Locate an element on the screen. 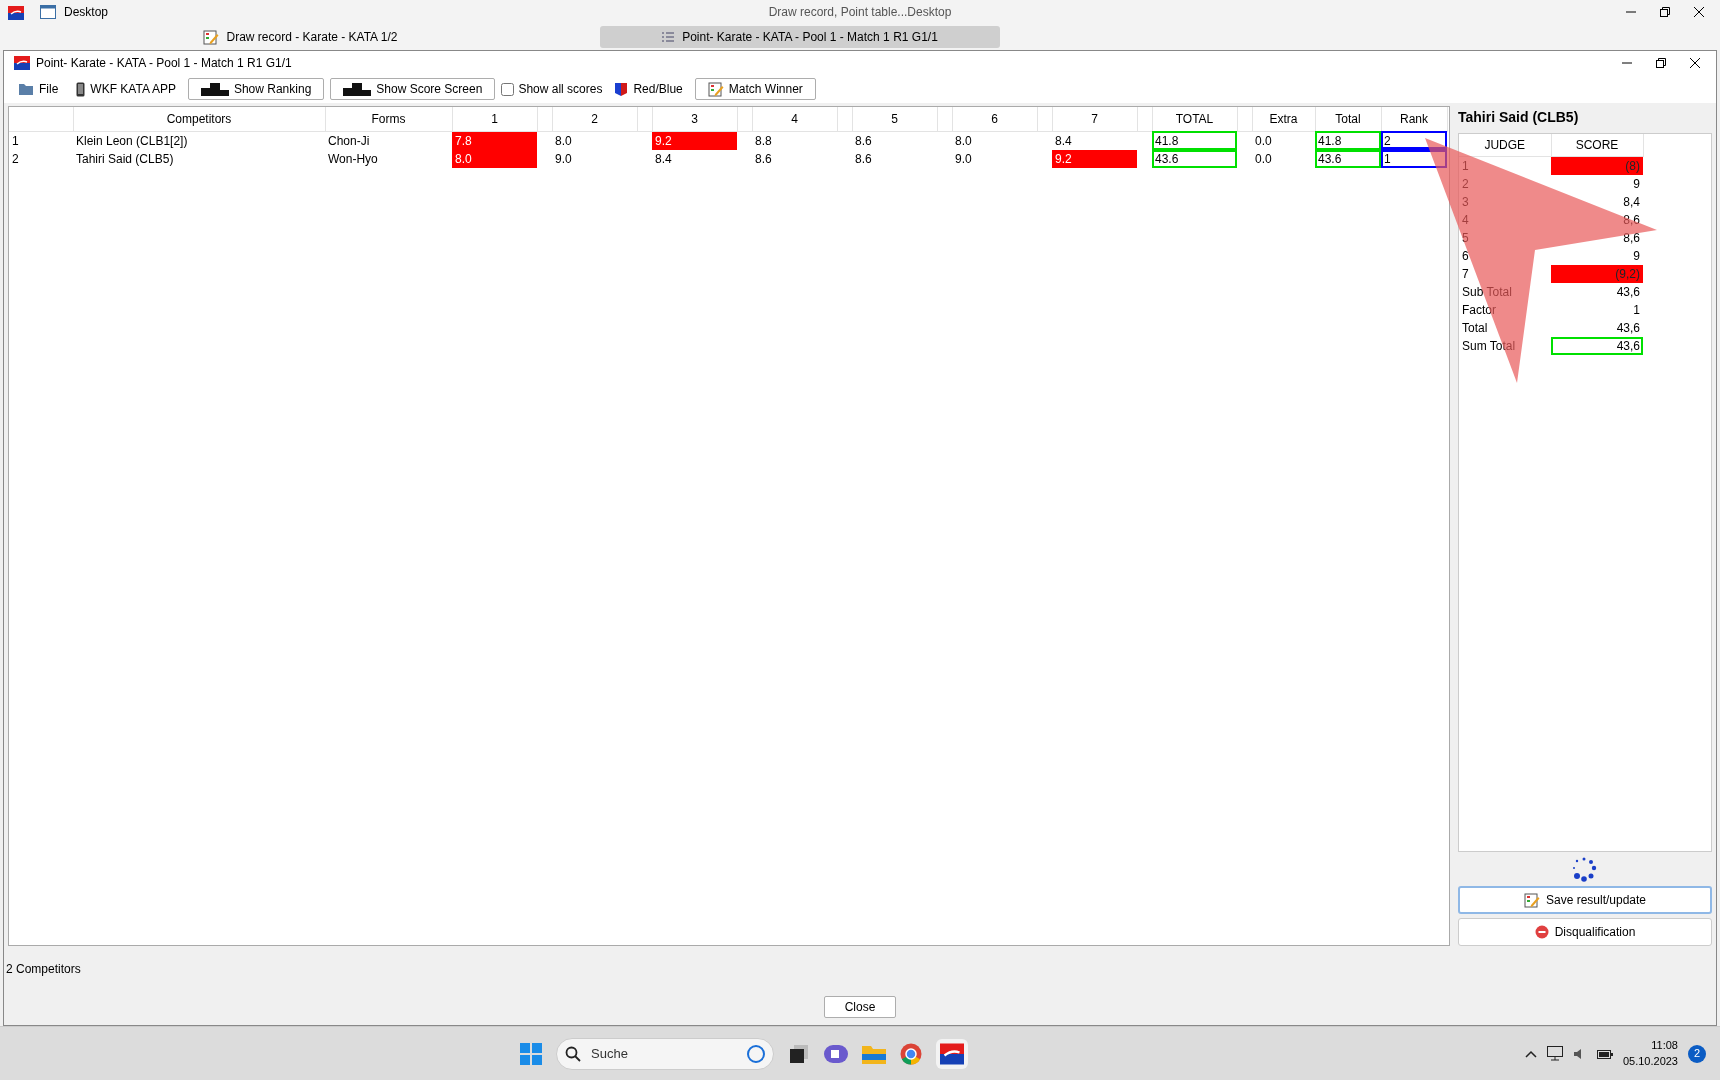 Image resolution: width=1720 pixels, height=1080 pixels. document-tab: Draw record - Karate - KATA 1/2 is located at coordinates (300, 37).